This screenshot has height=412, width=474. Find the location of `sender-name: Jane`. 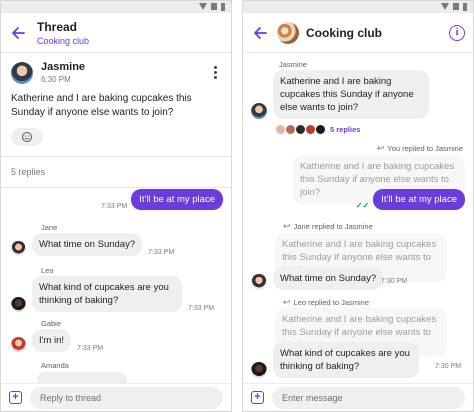

sender-name: Jane is located at coordinates (49, 227).